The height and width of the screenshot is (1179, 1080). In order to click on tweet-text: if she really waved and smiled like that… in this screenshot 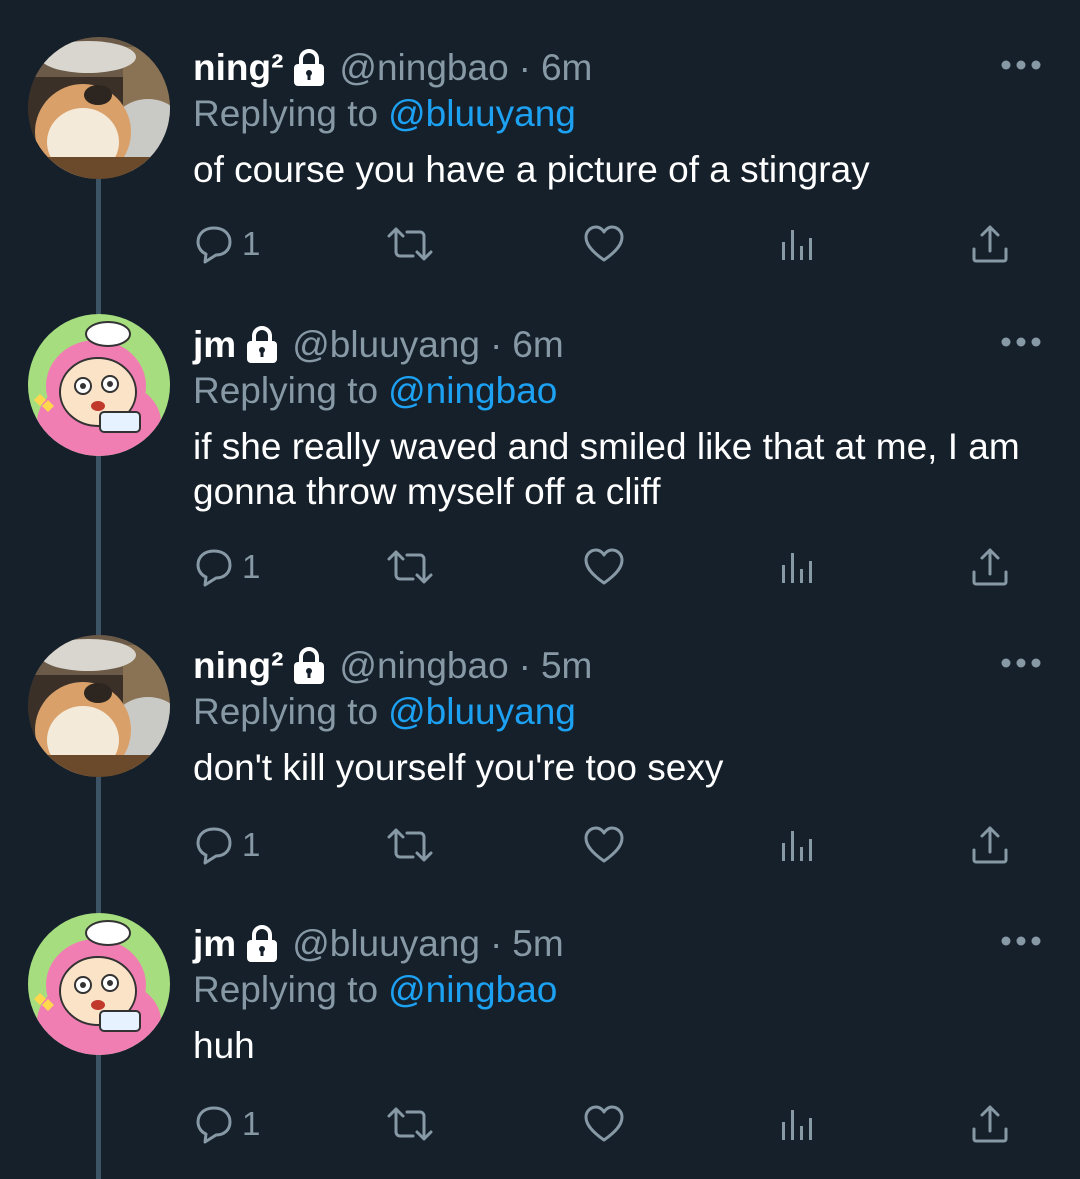, I will do `click(606, 469)`.